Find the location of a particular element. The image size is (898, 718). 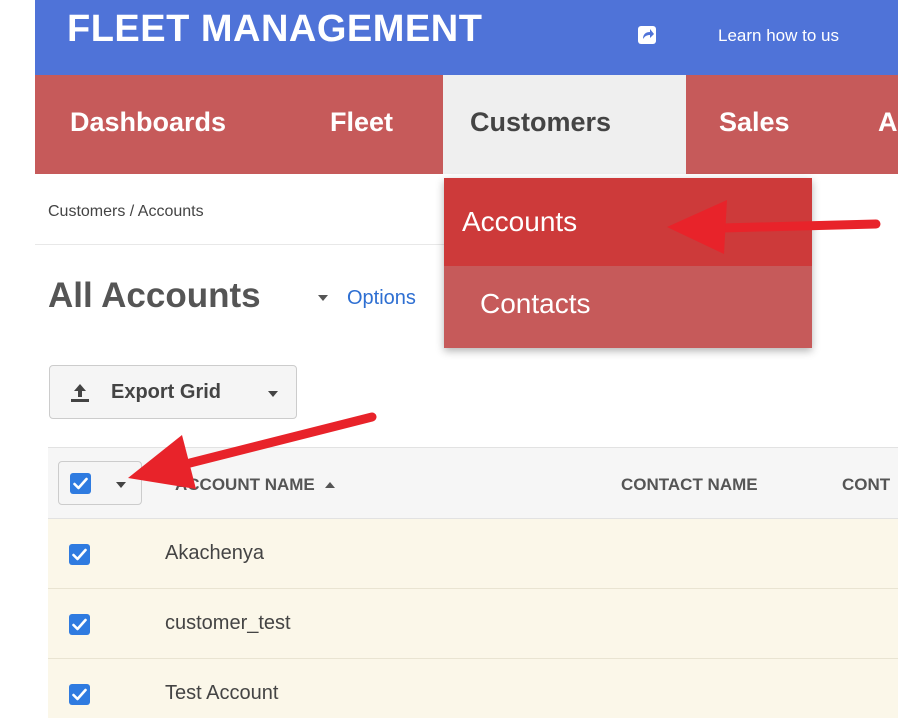

learn-how-link: Learn how to us is located at coordinates (778, 36).